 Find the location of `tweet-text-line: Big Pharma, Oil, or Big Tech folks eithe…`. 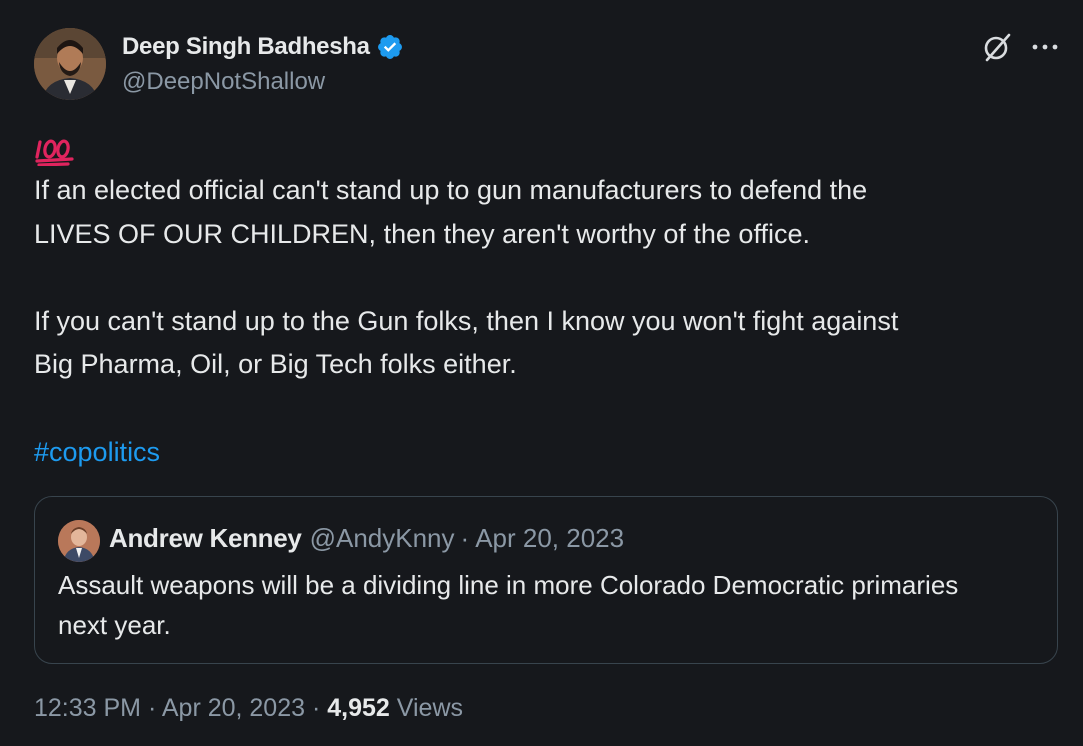

tweet-text-line: Big Pharma, Oil, or Big Tech folks eithe… is located at coordinates (275, 364).